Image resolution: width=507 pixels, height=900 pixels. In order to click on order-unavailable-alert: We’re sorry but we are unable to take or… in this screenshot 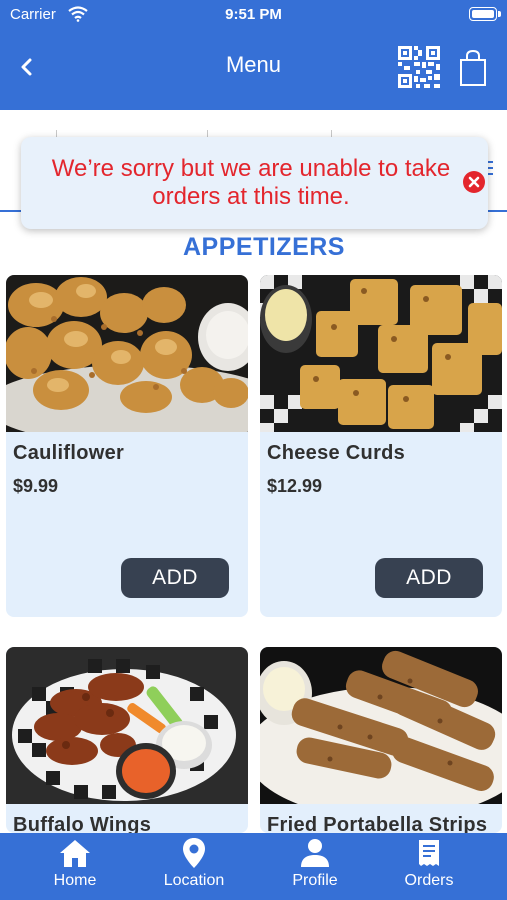, I will do `click(254, 183)`.